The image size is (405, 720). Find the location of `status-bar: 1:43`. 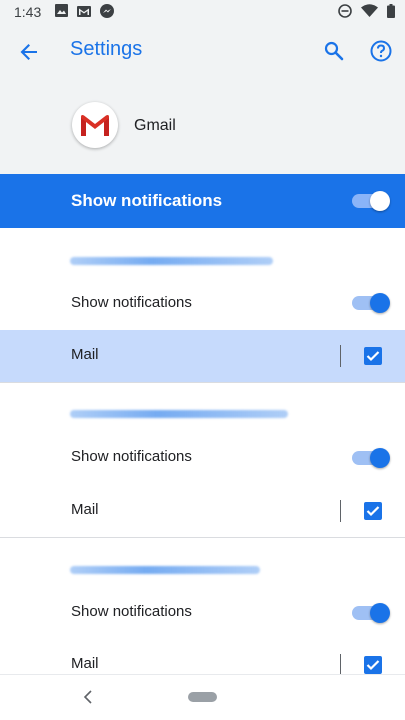

status-bar: 1:43 is located at coordinates (202, 12).